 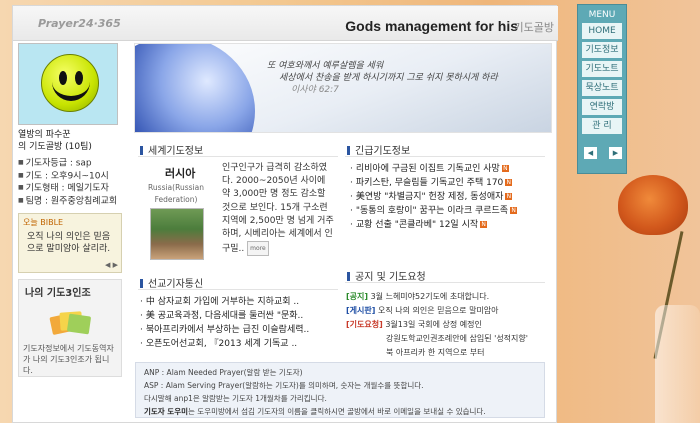 I want to click on list-item: 북아프리카에서 부상하는 급진 이슬람세력.., so click(x=224, y=330).